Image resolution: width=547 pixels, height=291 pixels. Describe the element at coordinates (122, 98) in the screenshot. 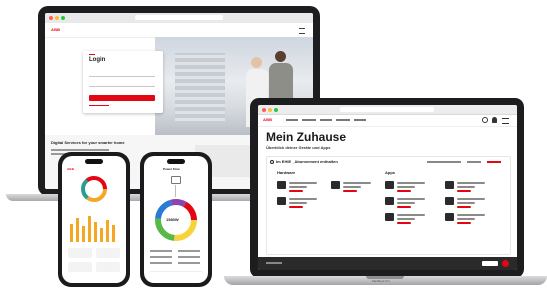

I see `login-button` at that location.